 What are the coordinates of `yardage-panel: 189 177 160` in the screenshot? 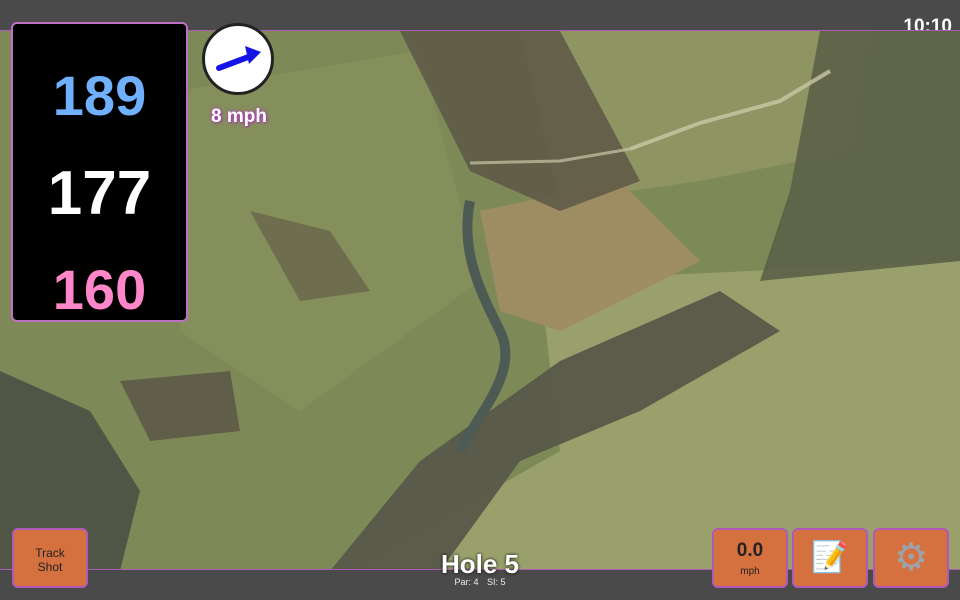 It's located at (99, 172).